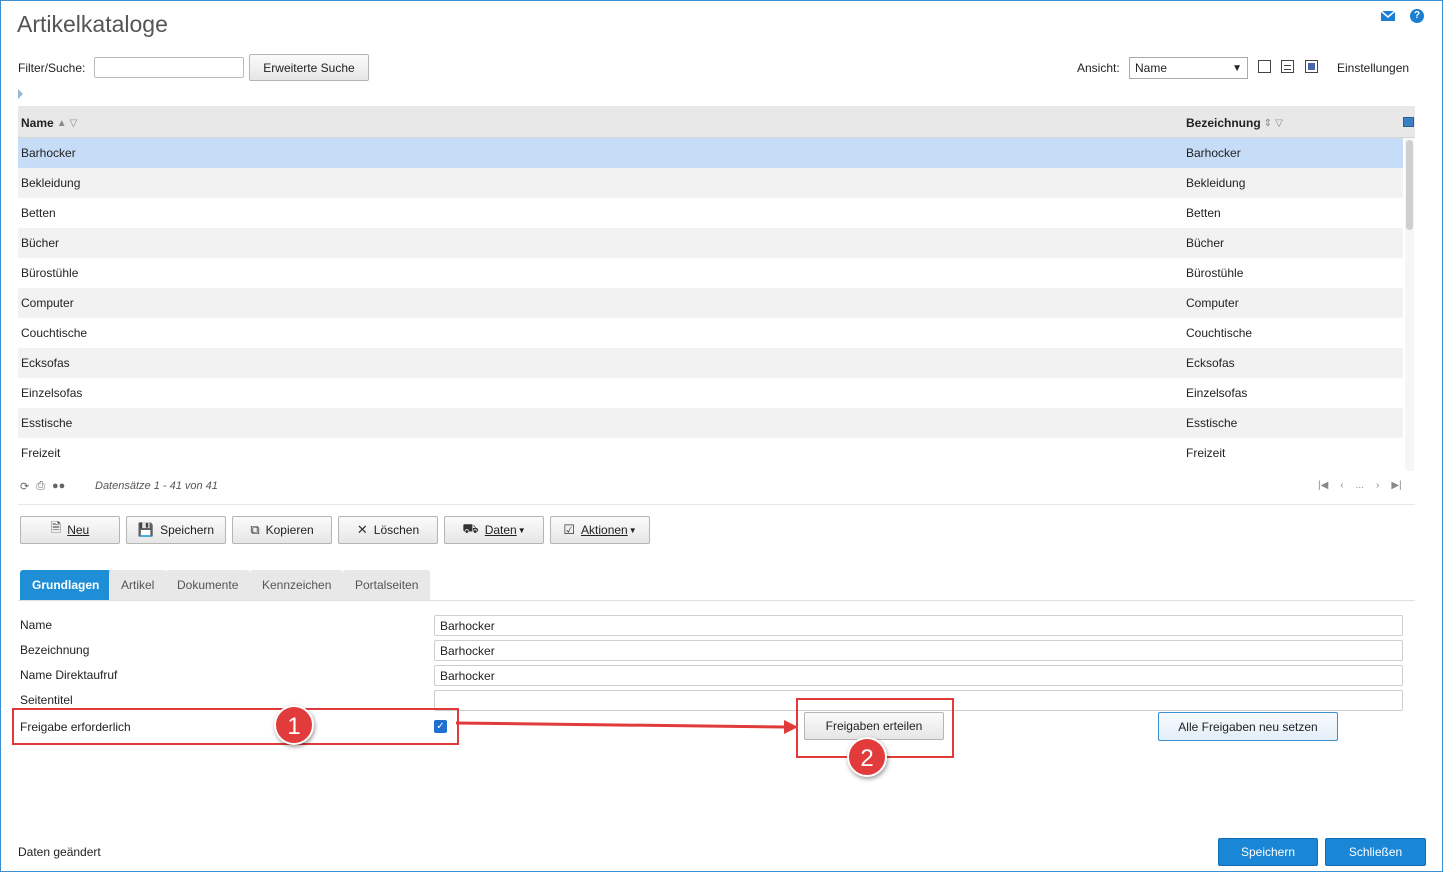  I want to click on expand-arrow-icon, so click(20, 94).